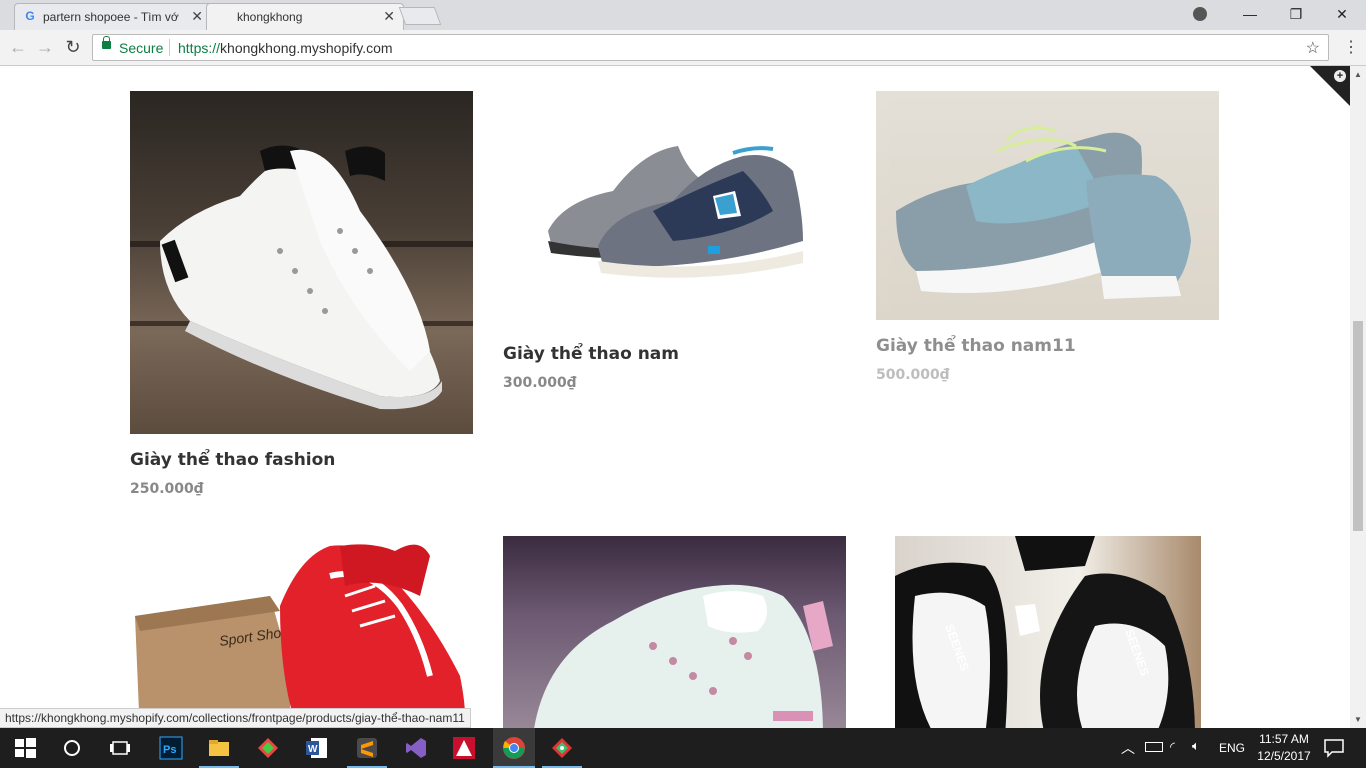  I want to click on lock-icon, so click(106, 42).